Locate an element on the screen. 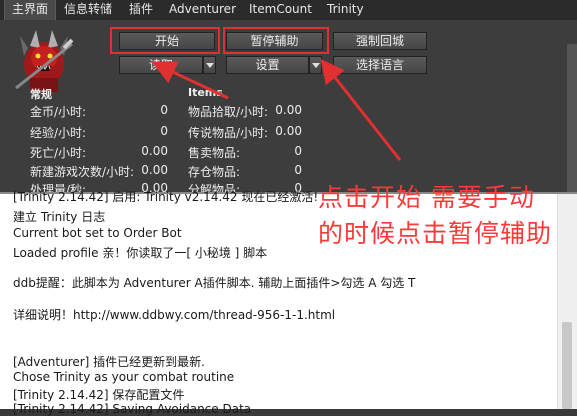  deaths-per-hour-value: 0.00 is located at coordinates (154, 151).